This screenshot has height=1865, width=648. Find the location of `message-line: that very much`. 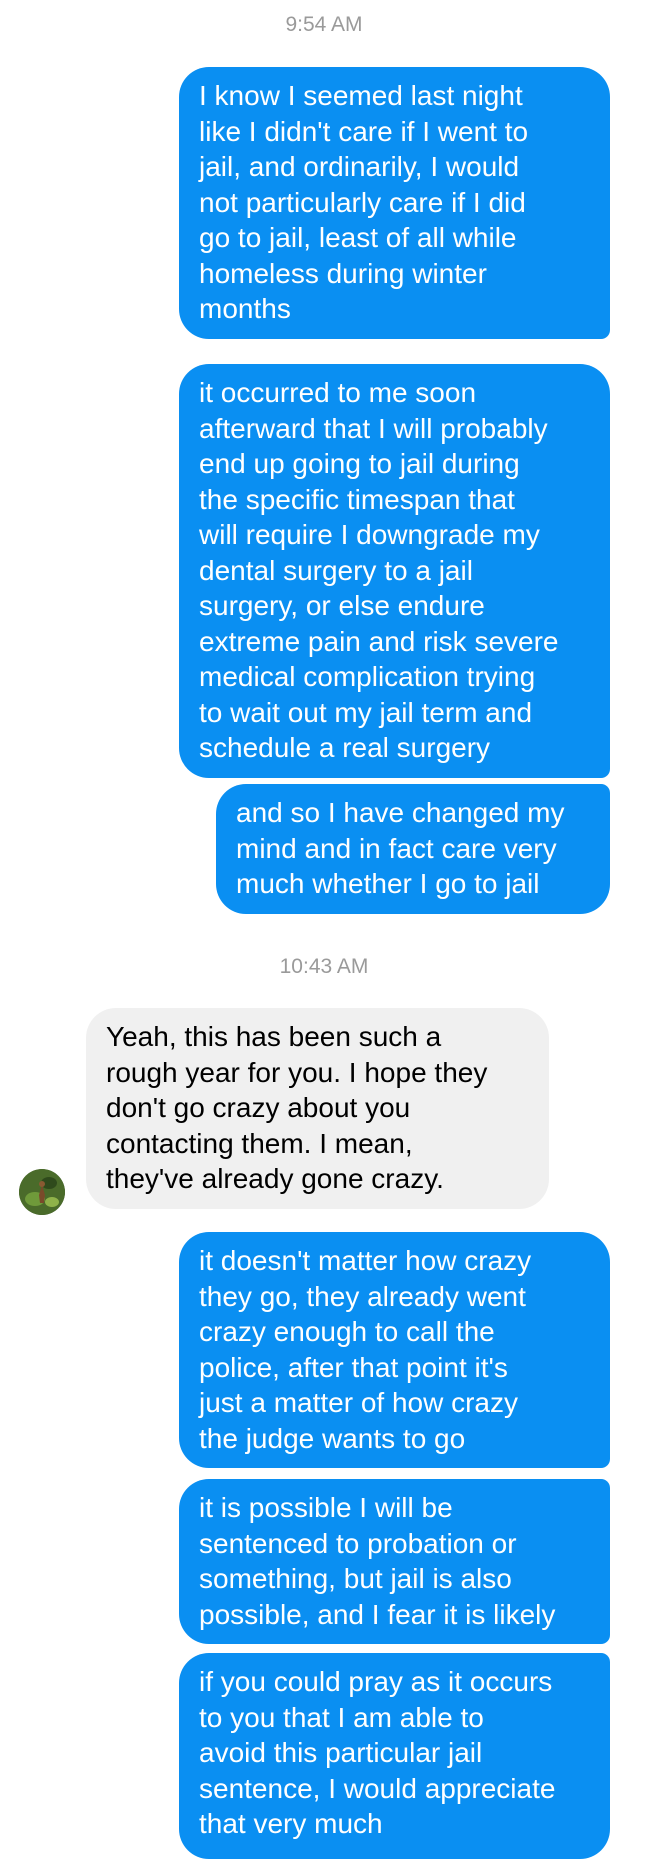

message-line: that very much is located at coordinates (291, 1823).